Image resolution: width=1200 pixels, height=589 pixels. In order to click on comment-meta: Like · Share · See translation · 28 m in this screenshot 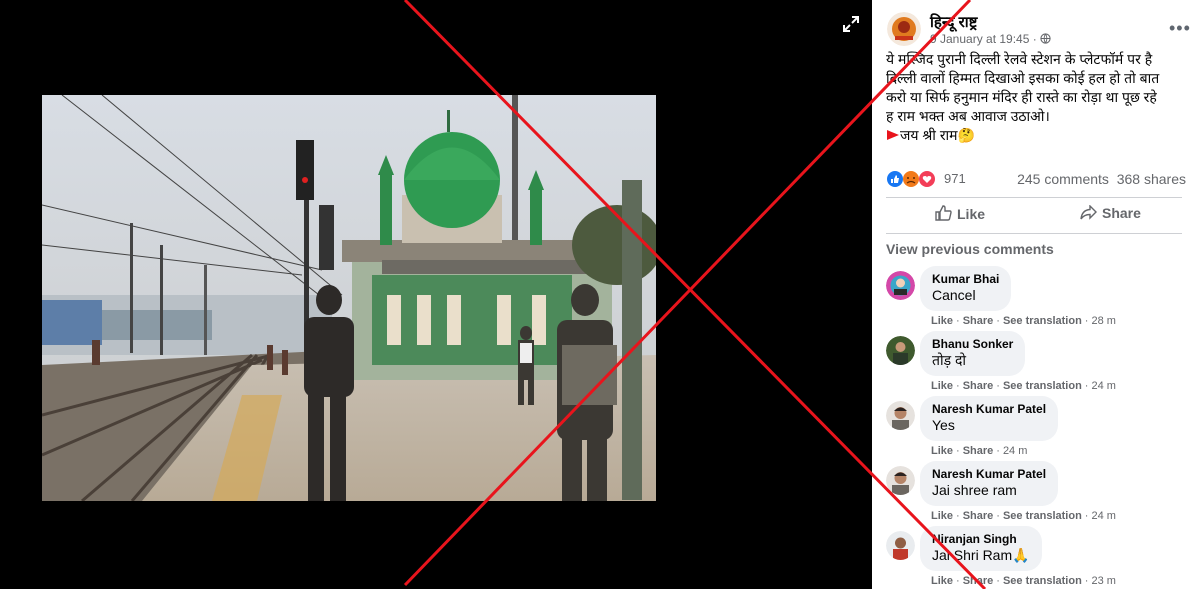, I will do `click(1023, 321)`.